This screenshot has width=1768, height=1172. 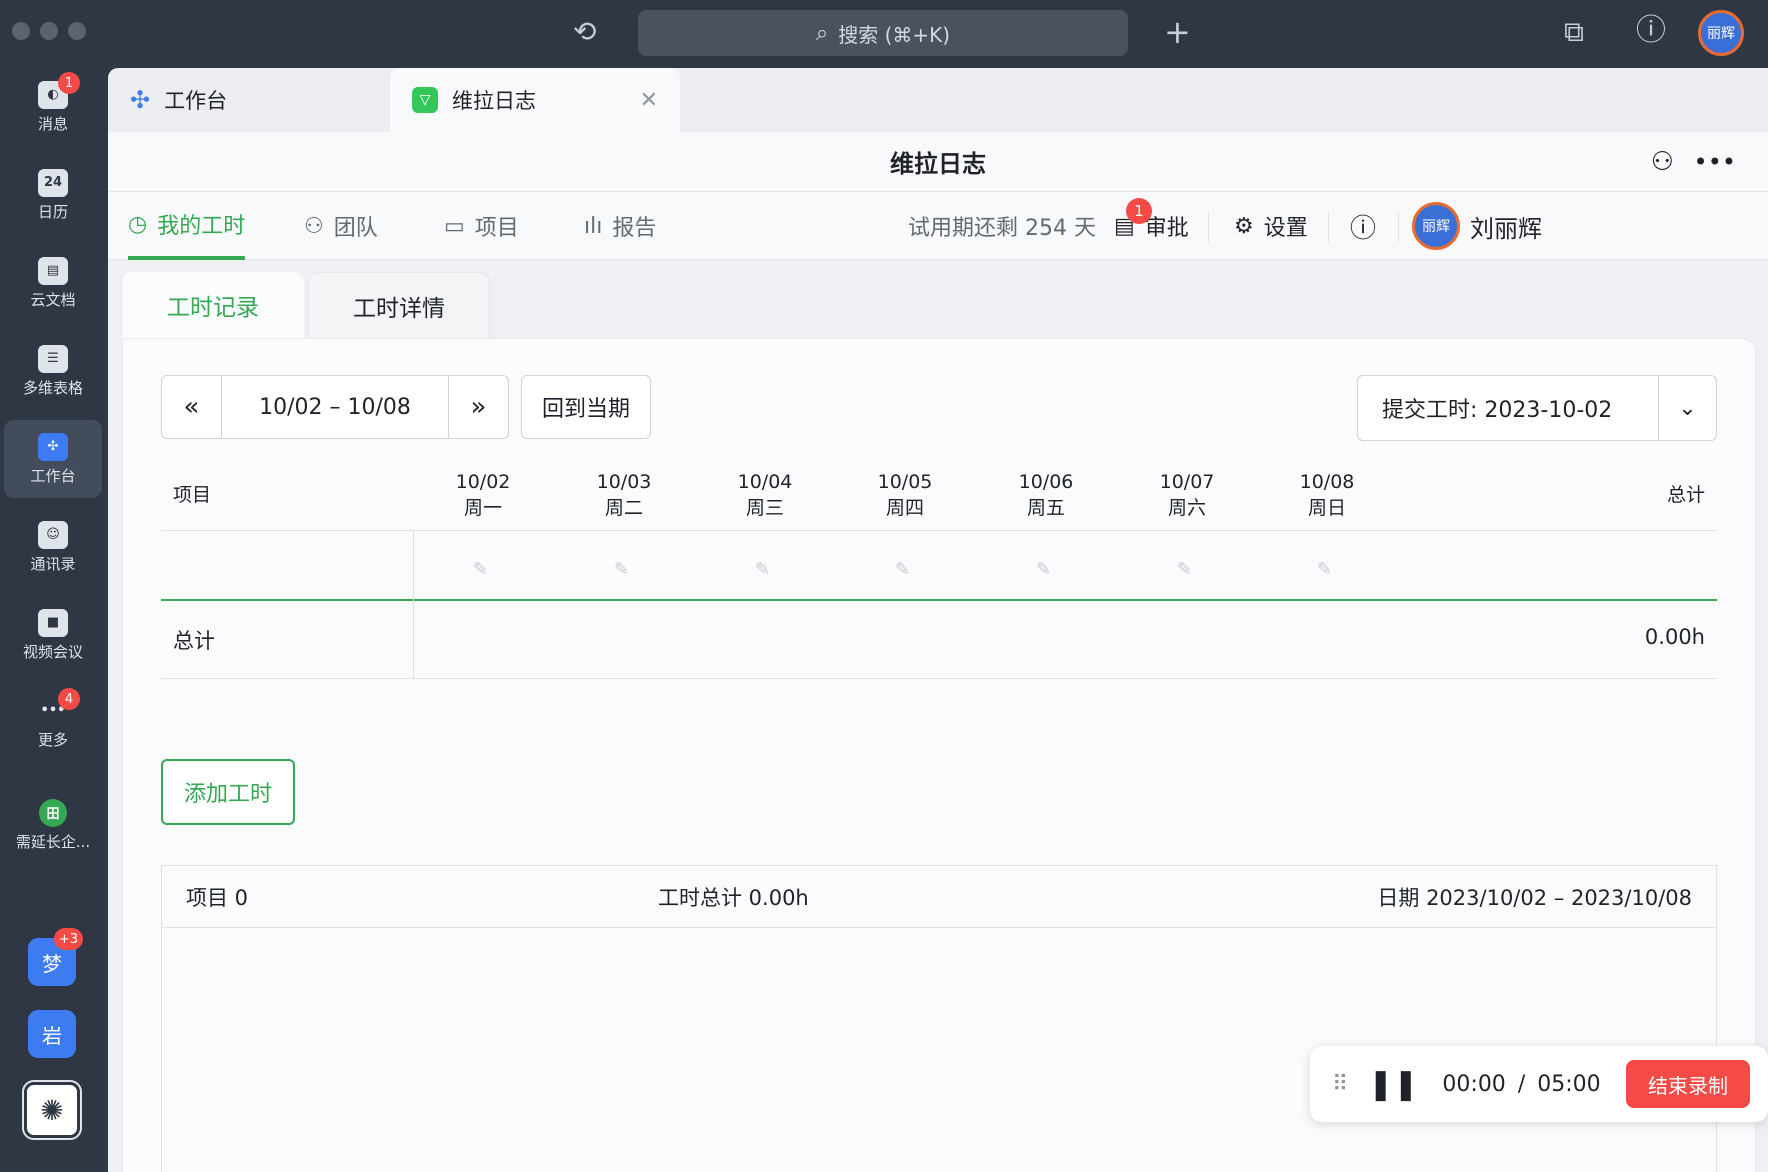 What do you see at coordinates (1244, 226) in the screenshot?
I see `gear-icon: ⚙` at bounding box center [1244, 226].